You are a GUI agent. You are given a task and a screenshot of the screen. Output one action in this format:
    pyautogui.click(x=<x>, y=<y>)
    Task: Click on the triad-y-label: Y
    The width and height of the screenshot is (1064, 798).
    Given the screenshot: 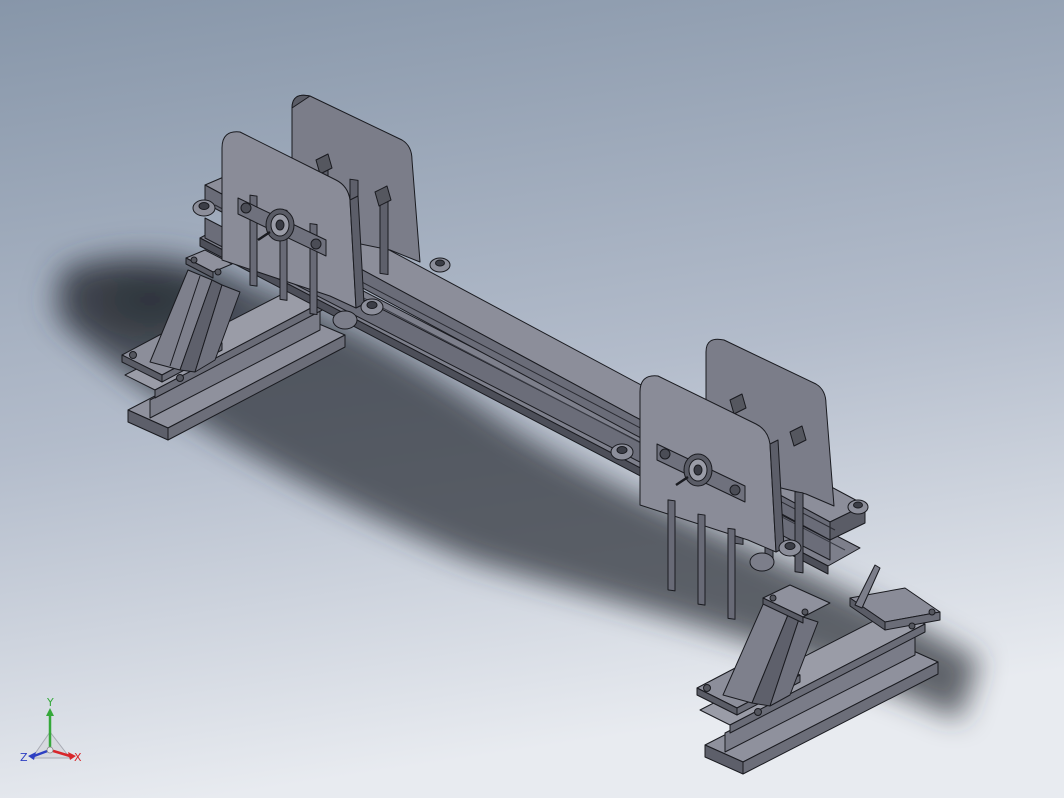 What is the action you would take?
    pyautogui.click(x=50, y=702)
    